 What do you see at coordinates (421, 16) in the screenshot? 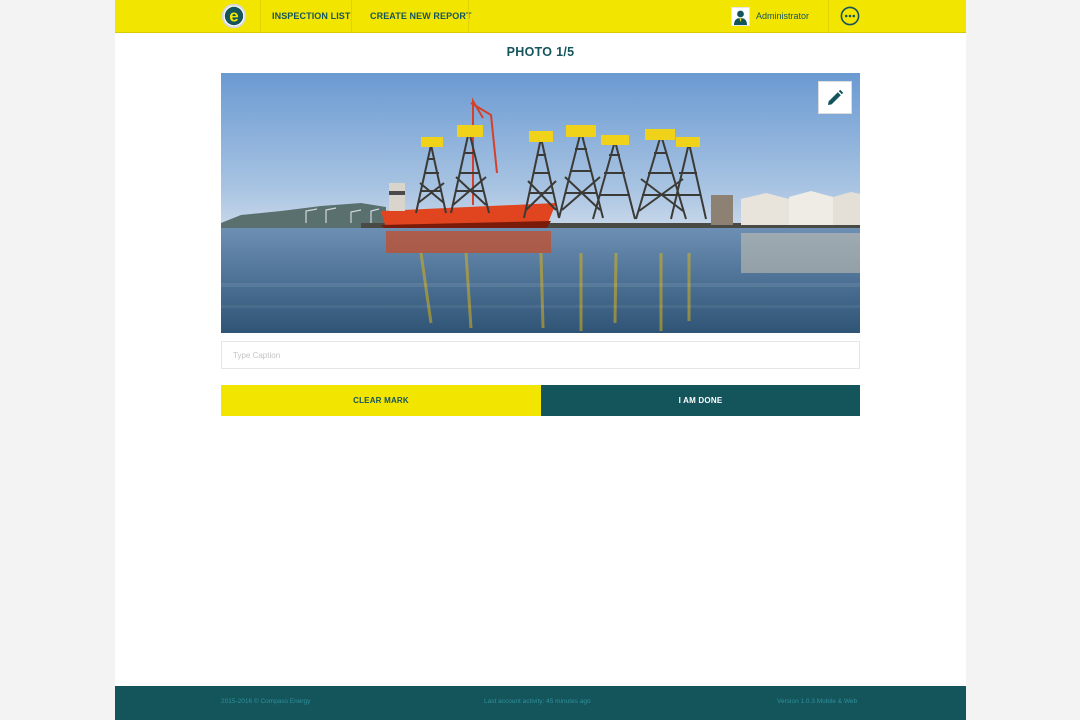
I see `nav-create-new-report: CREATE NEW REPORT` at bounding box center [421, 16].